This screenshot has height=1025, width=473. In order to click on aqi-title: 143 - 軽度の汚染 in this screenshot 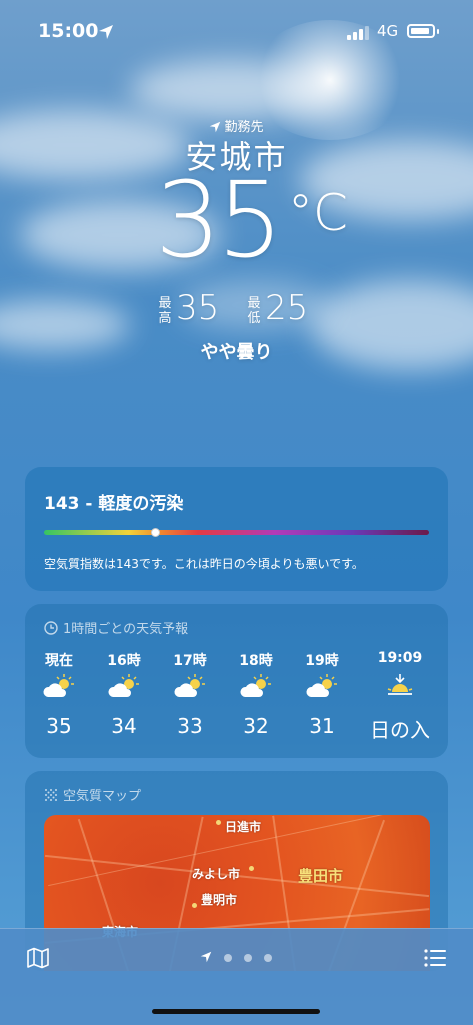, I will do `click(114, 504)`.